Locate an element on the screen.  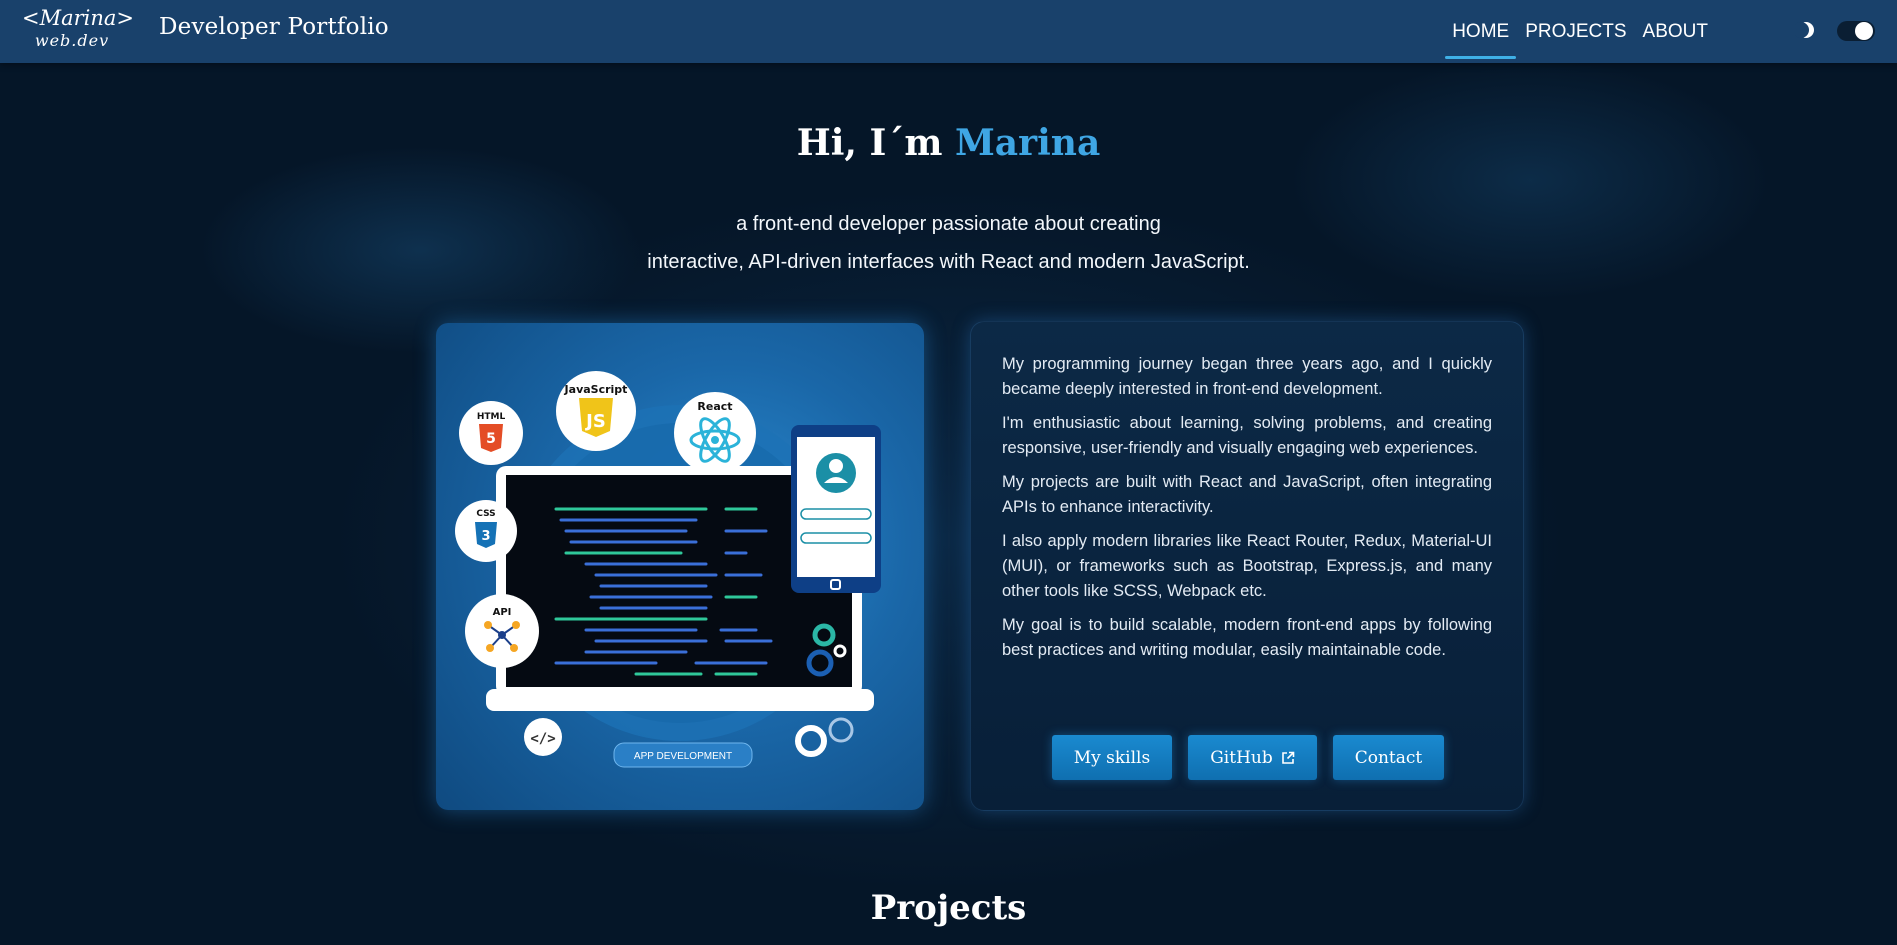
external-link-icon is located at coordinates (1288, 757).